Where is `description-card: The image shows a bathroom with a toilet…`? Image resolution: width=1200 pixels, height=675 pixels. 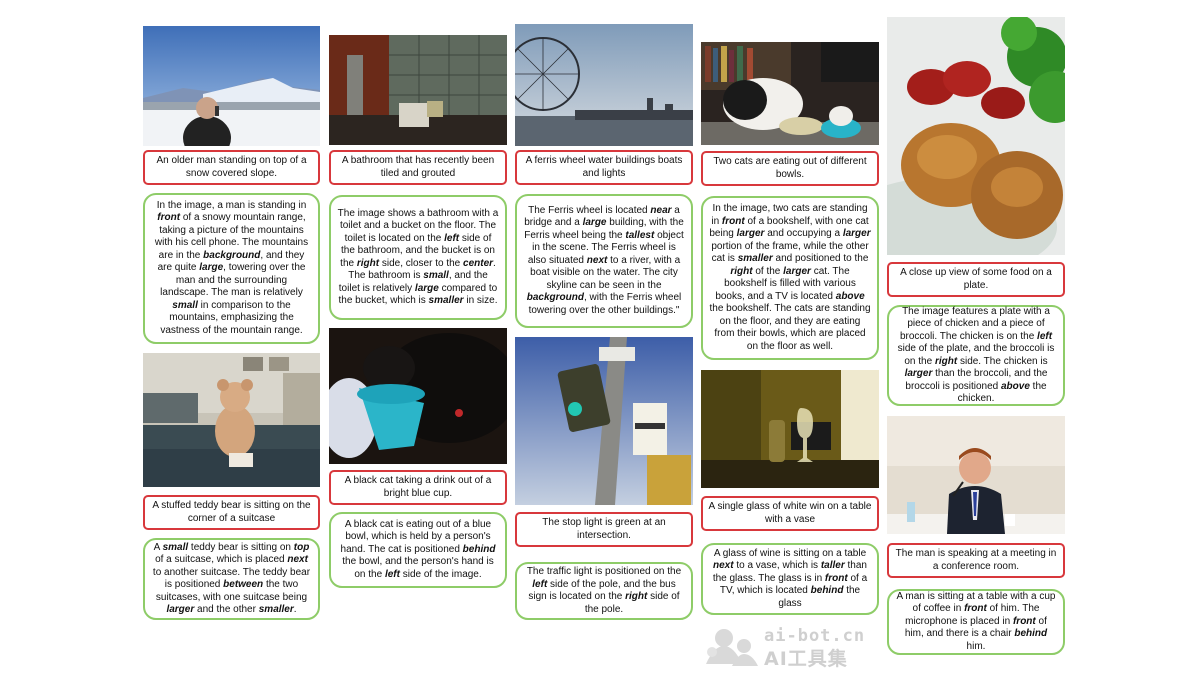
description-card: The image shows a bathroom with a toilet… is located at coordinates (418, 257).